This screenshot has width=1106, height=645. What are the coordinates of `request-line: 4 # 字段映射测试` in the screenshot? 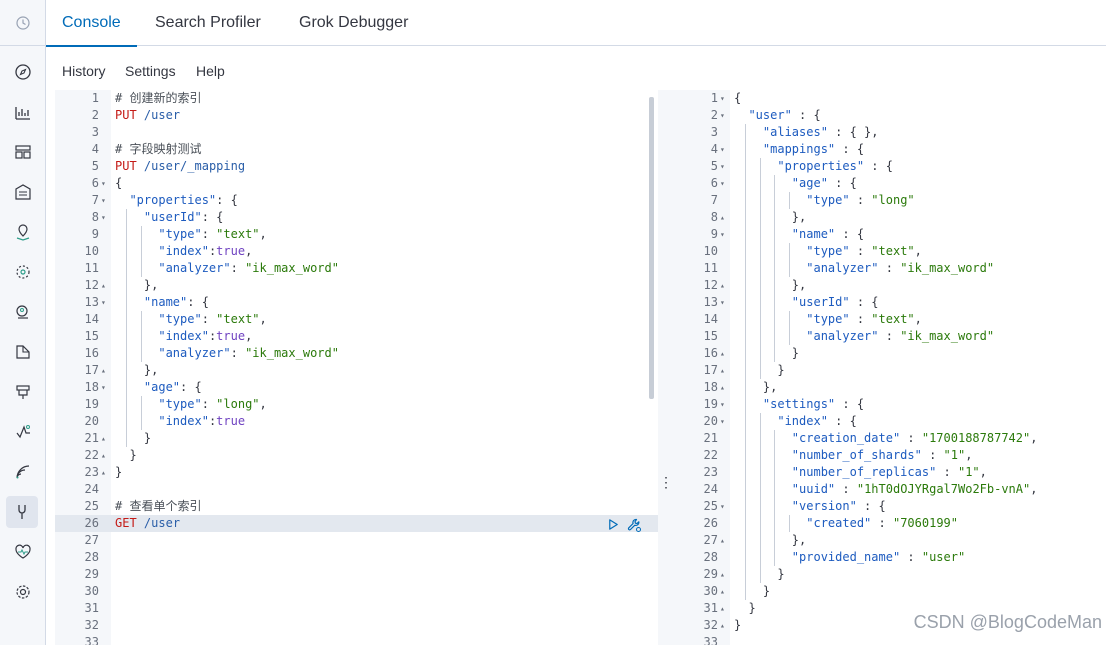 It's located at (356, 149).